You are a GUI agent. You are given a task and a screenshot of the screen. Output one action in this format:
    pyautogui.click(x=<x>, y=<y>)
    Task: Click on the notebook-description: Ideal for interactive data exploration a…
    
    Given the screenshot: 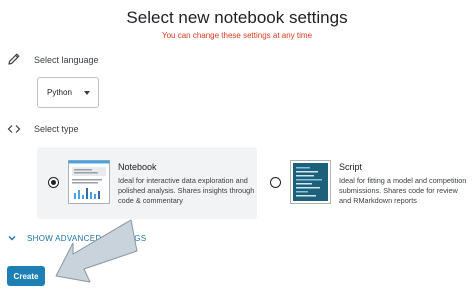 What is the action you would take?
    pyautogui.click(x=186, y=190)
    